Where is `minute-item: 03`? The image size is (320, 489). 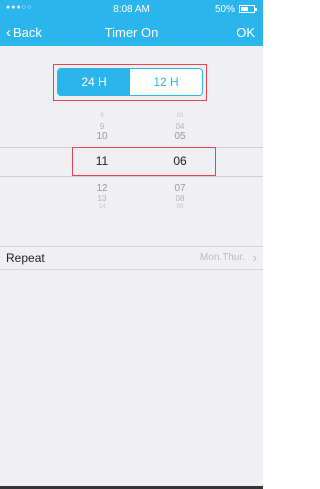 minute-item: 03 is located at coordinates (180, 116).